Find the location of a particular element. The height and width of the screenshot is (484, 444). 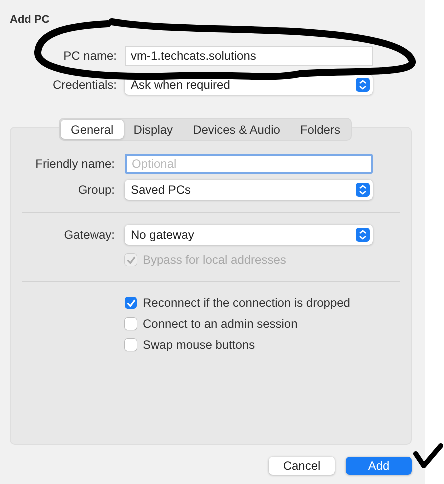

checkbox-label: Reconnect if the connection is dropped is located at coordinates (246, 303).